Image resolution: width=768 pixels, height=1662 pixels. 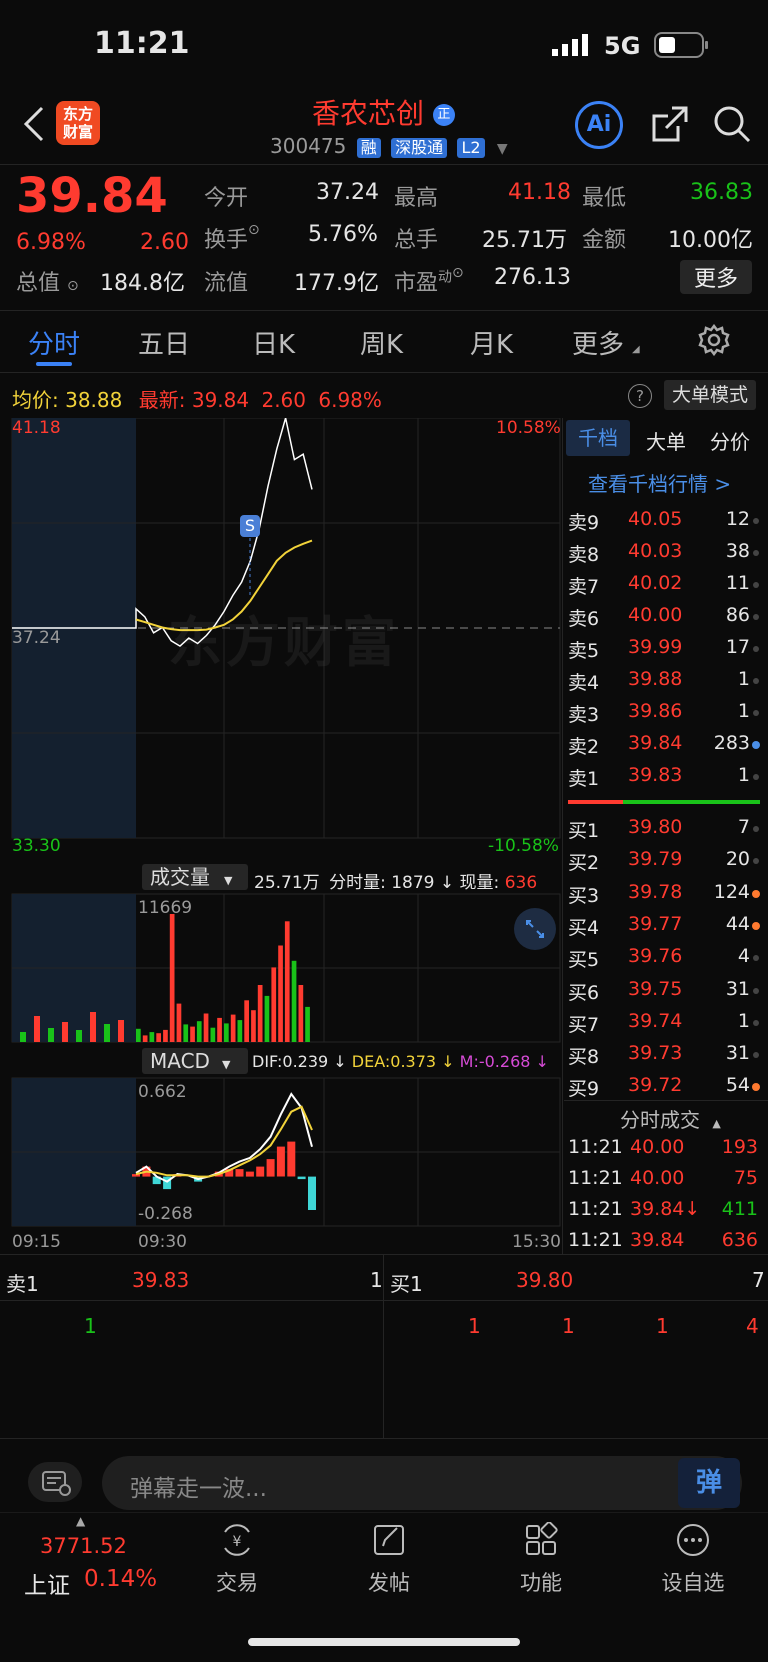 I want to click on bid-label: 买9, so click(x=584, y=1089).